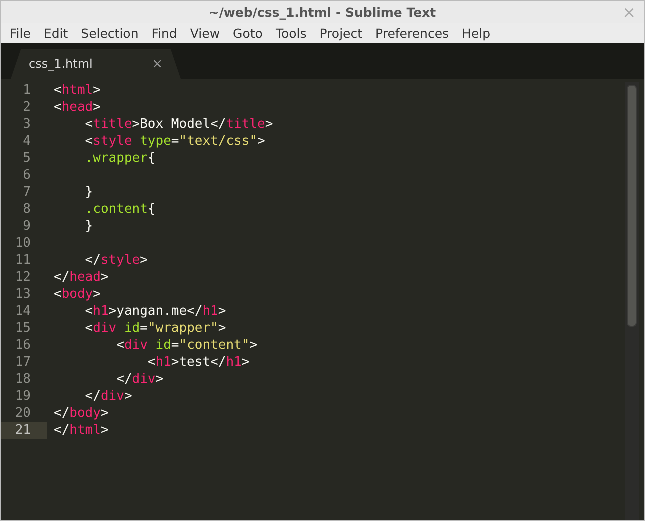 The image size is (645, 521). I want to click on menu-item: View, so click(206, 33).